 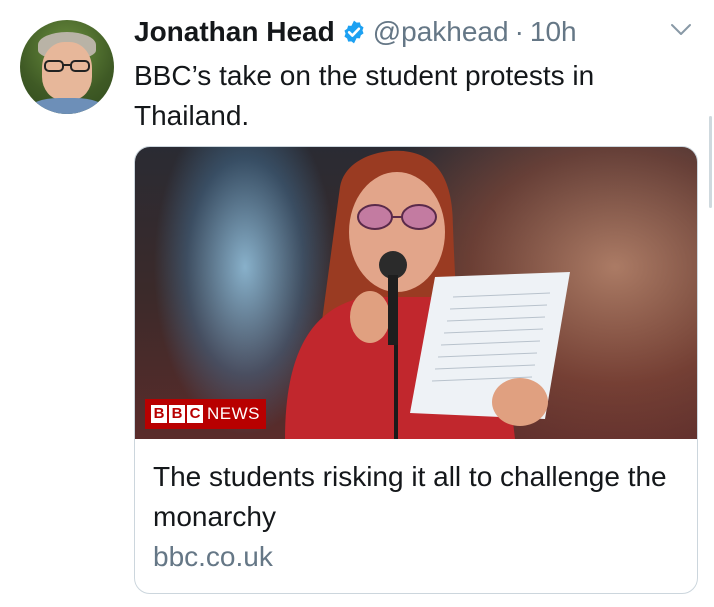 What do you see at coordinates (205, 414) in the screenshot?
I see `bbc-news-badge: B B C NEWS` at bounding box center [205, 414].